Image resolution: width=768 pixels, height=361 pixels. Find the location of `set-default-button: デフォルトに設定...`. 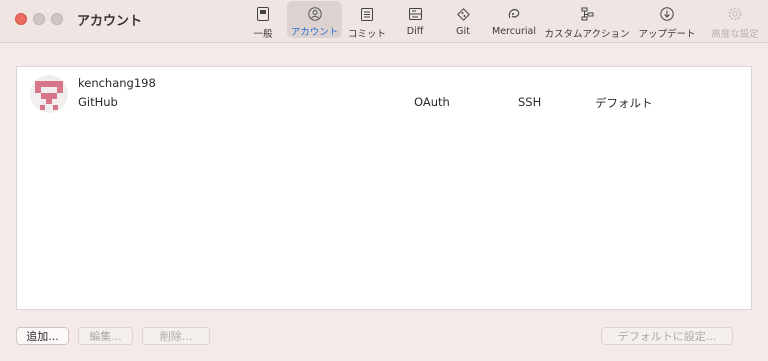

set-default-button: デフォルトに設定... is located at coordinates (667, 336).